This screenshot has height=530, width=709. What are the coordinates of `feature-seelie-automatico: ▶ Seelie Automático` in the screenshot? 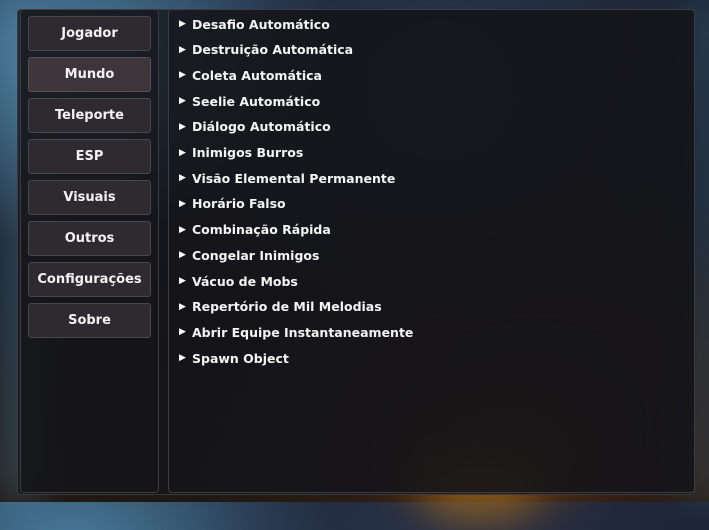 It's located at (249, 101).